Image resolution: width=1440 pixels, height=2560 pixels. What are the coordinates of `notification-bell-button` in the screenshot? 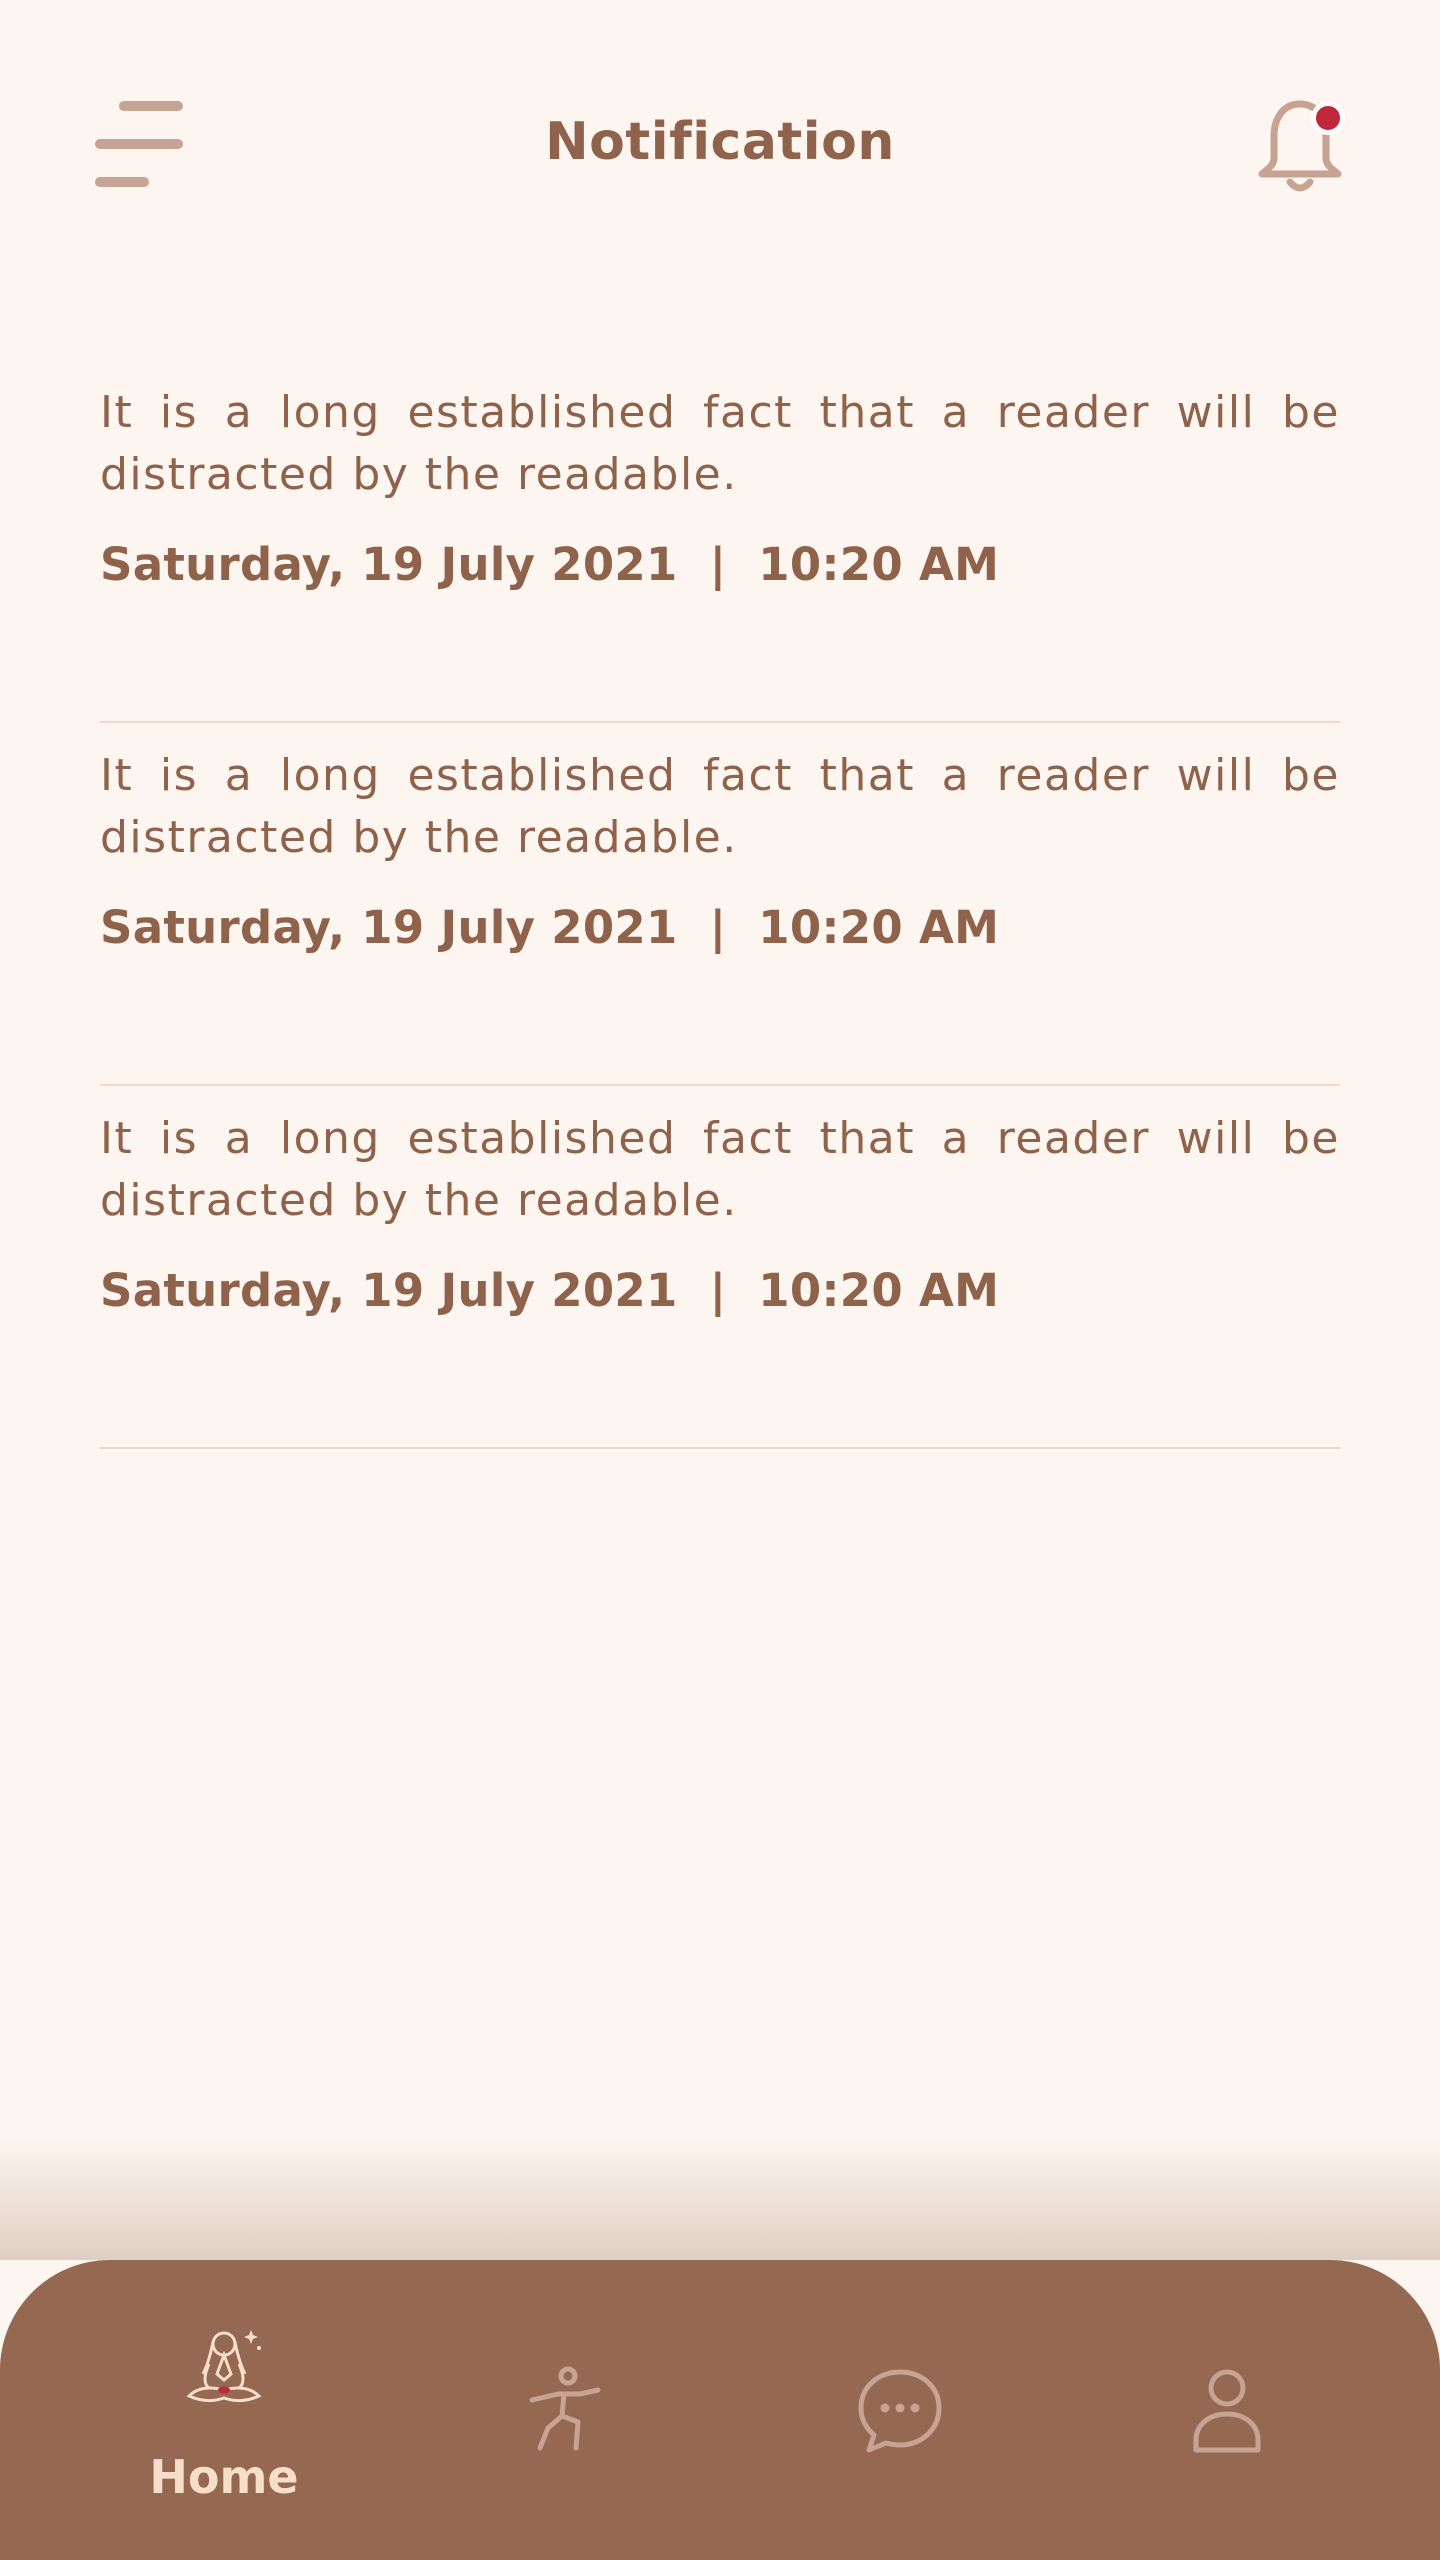 It's located at (1305, 146).